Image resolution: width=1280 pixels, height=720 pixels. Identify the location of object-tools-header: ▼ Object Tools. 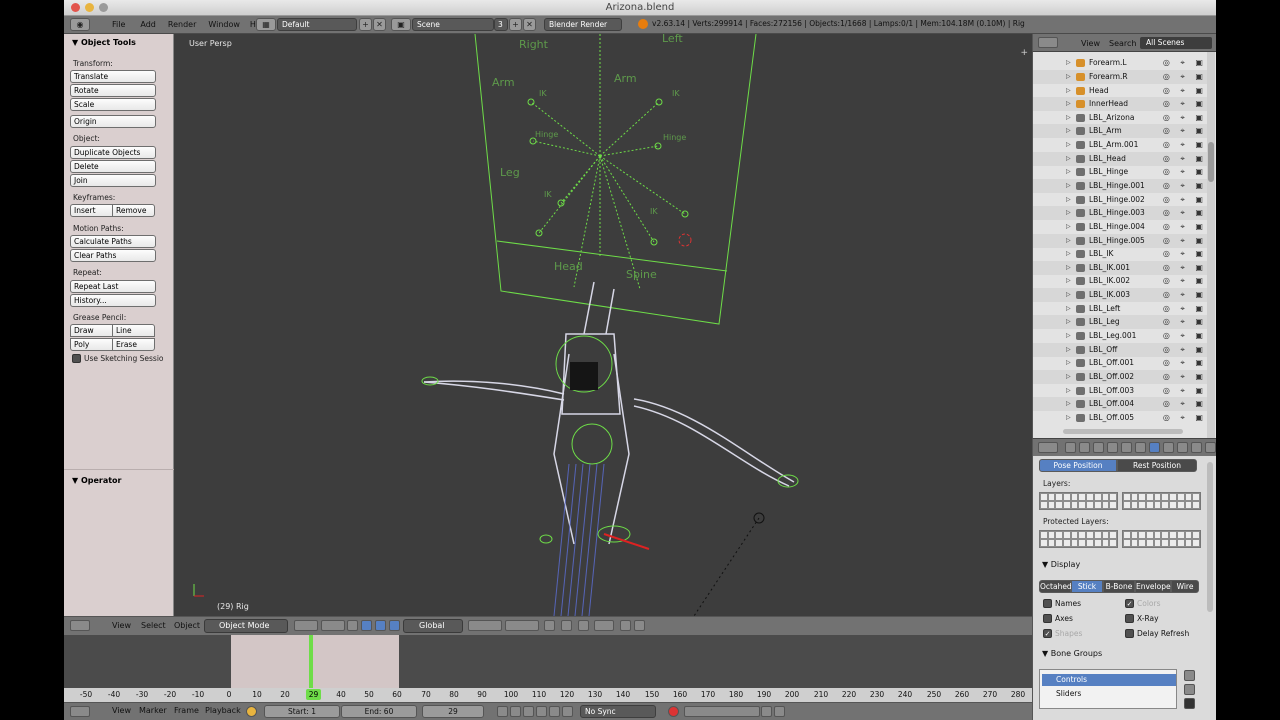
(118, 42).